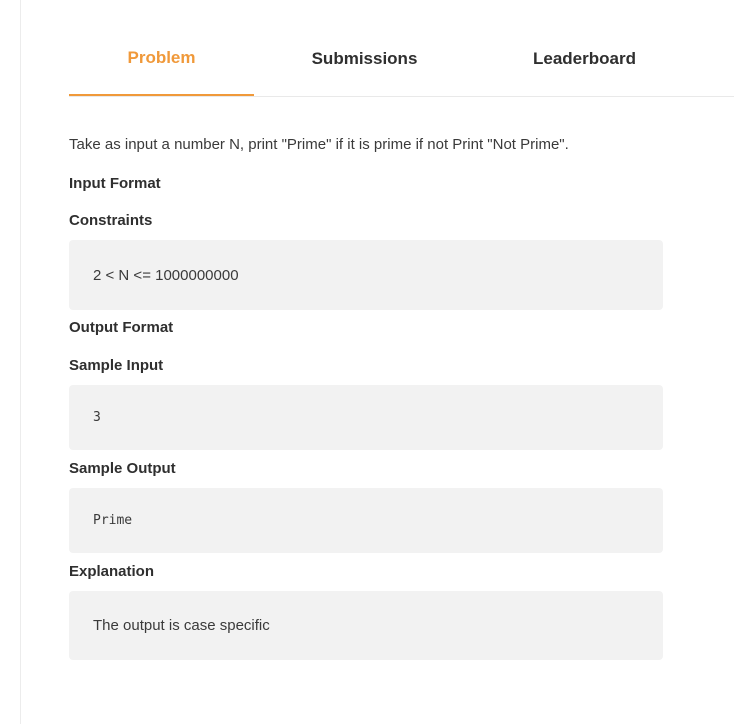 The image size is (734, 724). What do you see at coordinates (112, 571) in the screenshot?
I see `explanation-heading: Explanation` at bounding box center [112, 571].